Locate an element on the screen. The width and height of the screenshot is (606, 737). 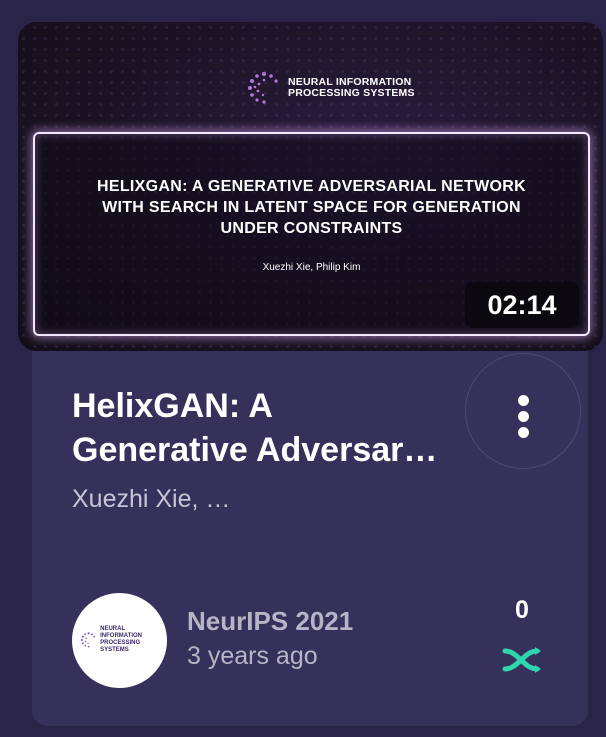
avatar-logo-icon is located at coordinates (88, 640).